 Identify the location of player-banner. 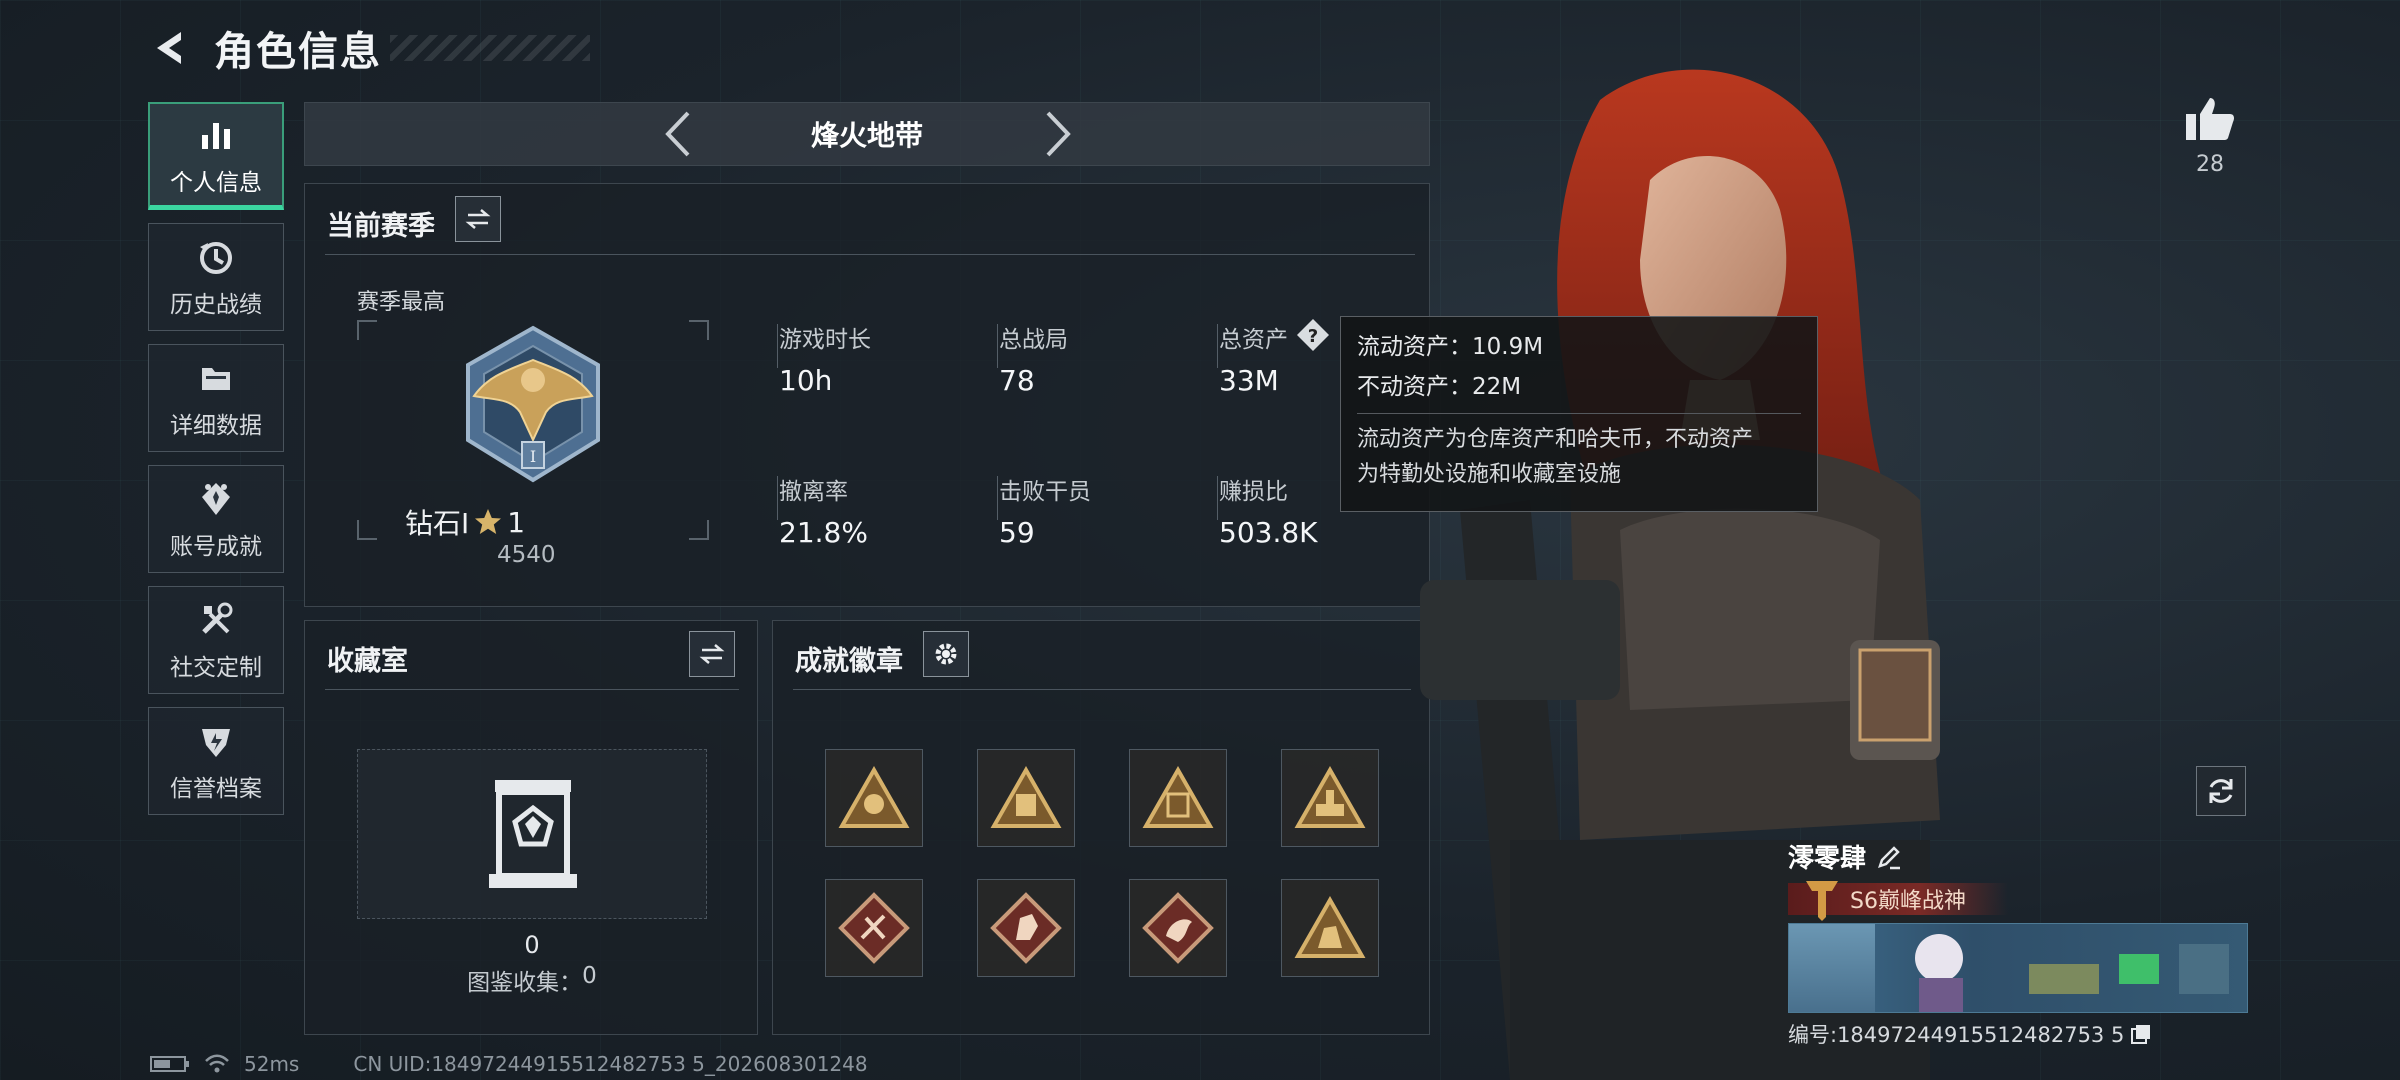
(2018, 968).